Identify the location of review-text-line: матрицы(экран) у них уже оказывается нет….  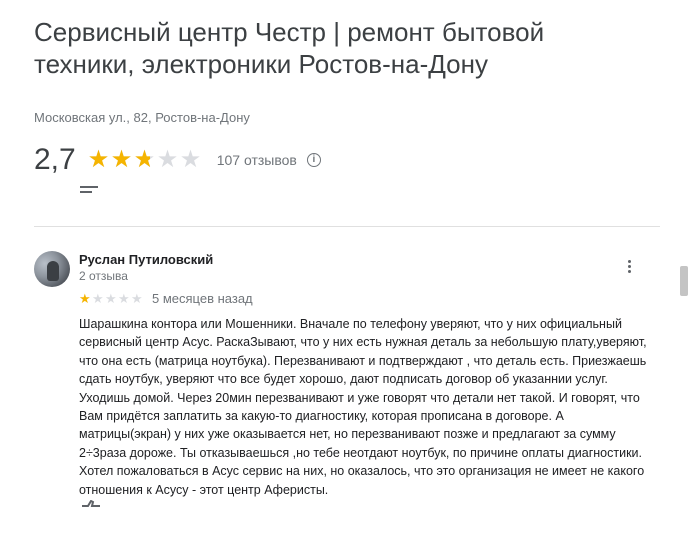
(347, 434).